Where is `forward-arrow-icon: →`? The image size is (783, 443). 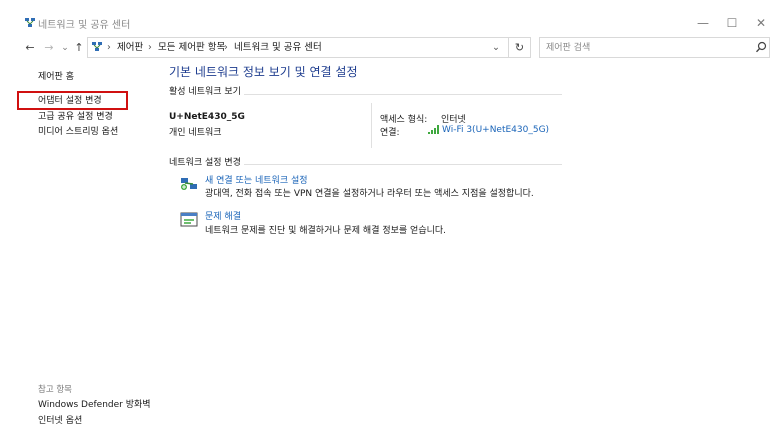 forward-arrow-icon: → is located at coordinates (49, 48).